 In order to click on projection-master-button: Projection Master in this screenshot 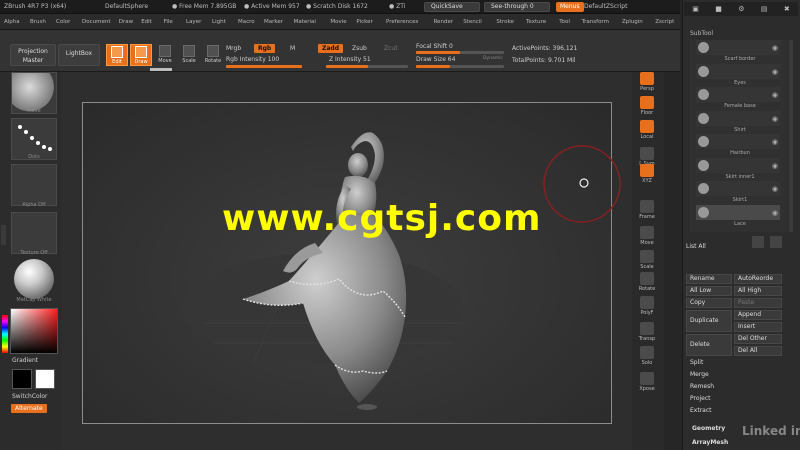, I will do `click(33, 55)`.